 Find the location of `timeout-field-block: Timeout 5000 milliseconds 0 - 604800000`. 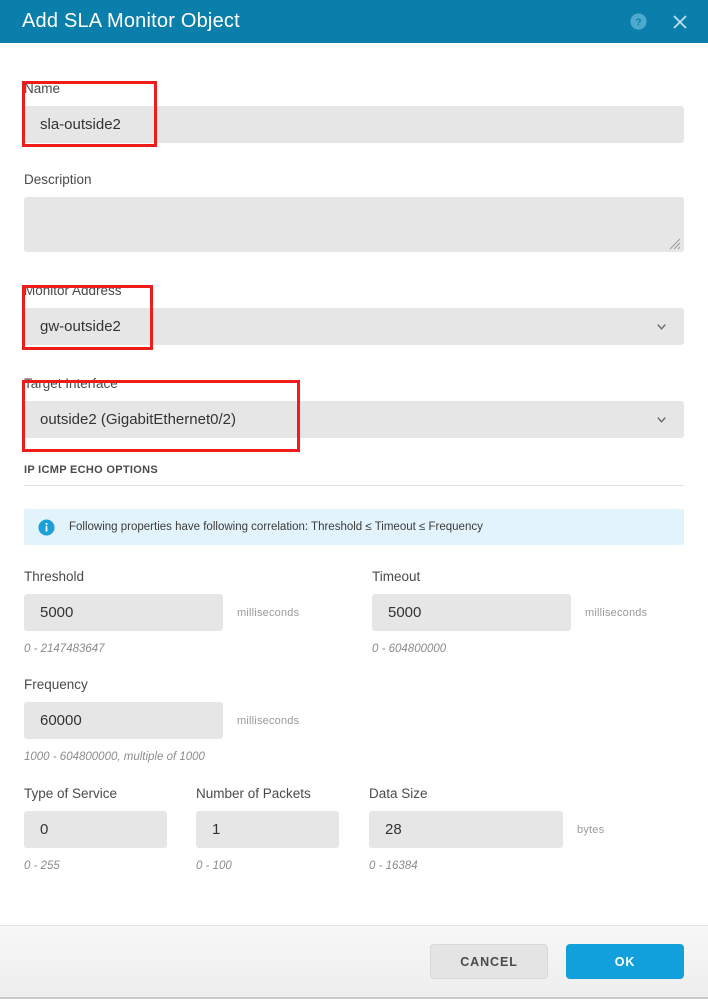

timeout-field-block: Timeout 5000 milliseconds 0 - 604800000 is located at coordinates (528, 612).